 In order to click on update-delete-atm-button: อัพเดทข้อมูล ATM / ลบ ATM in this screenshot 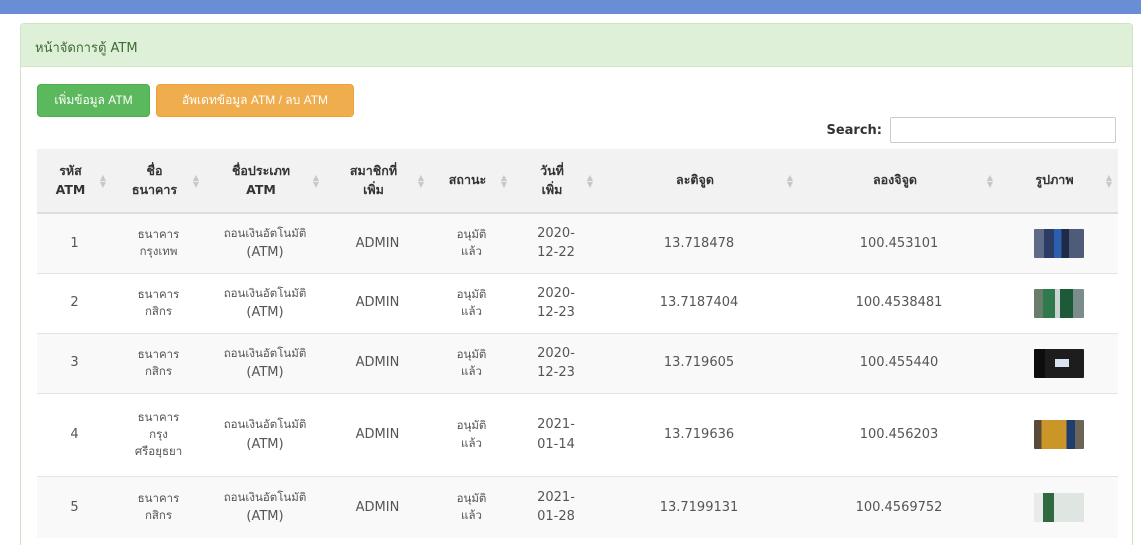, I will do `click(255, 100)`.